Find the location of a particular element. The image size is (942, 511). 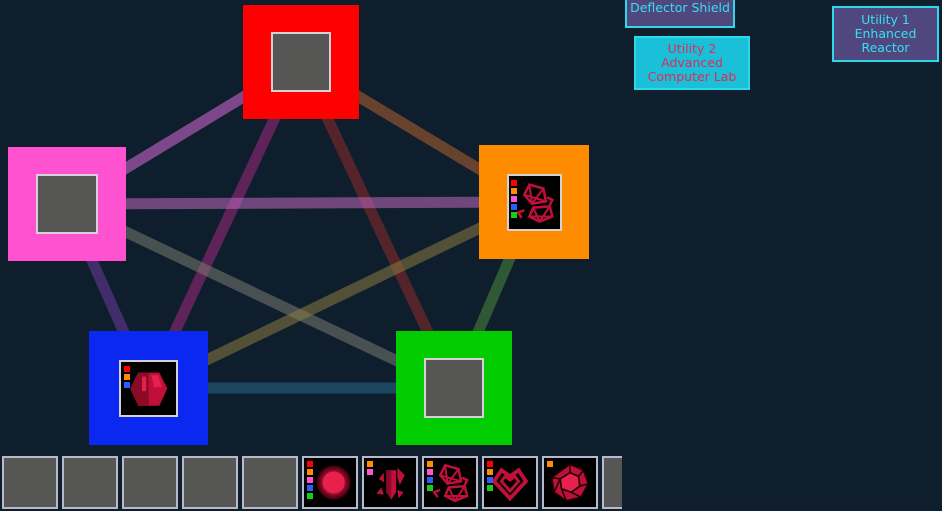

utility-box-label-line: Advanced is located at coordinates (692, 62).